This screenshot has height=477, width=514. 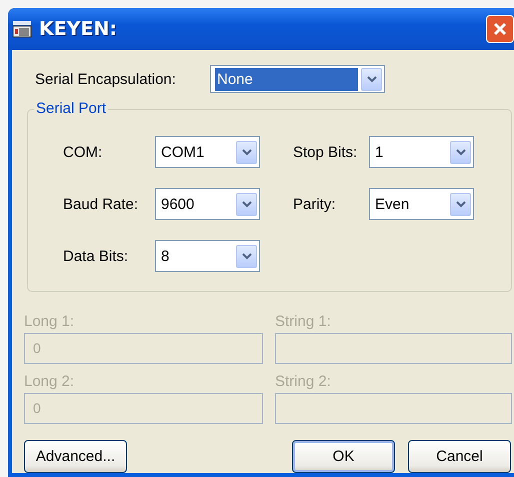 I want to click on field-label: Long 1:, so click(x=50, y=322).